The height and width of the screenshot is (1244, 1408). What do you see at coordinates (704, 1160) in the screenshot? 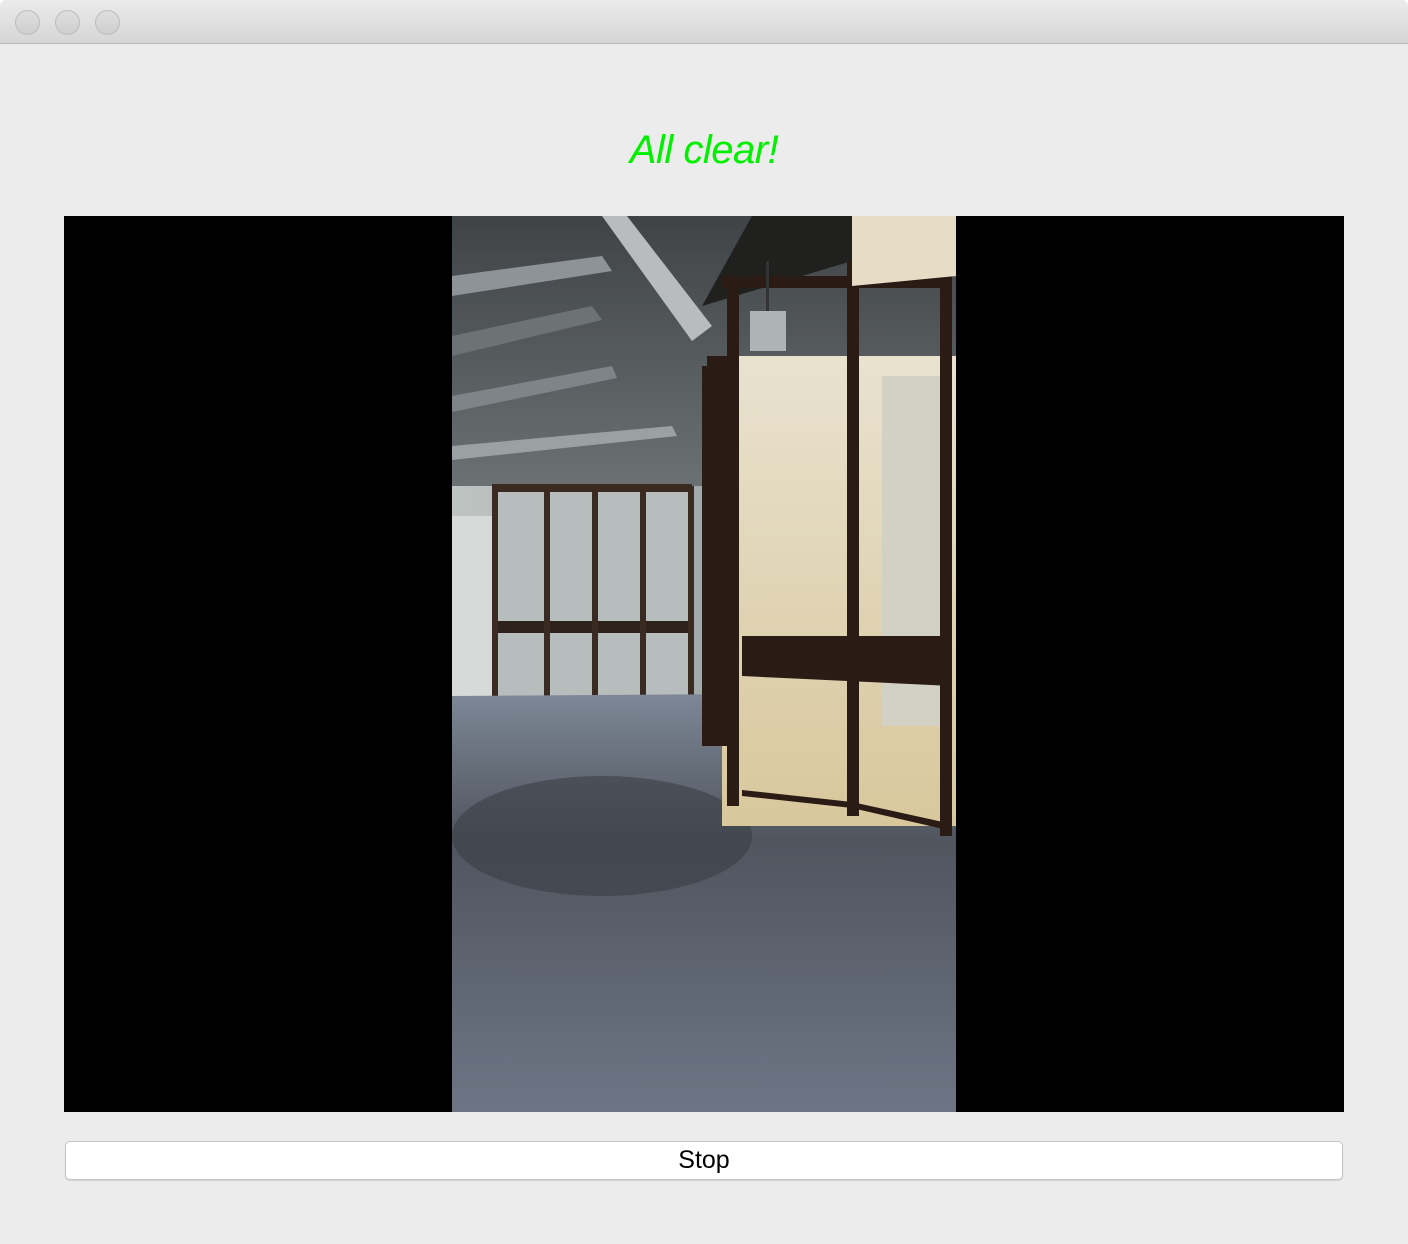
I see `stop-button: Stop` at bounding box center [704, 1160].